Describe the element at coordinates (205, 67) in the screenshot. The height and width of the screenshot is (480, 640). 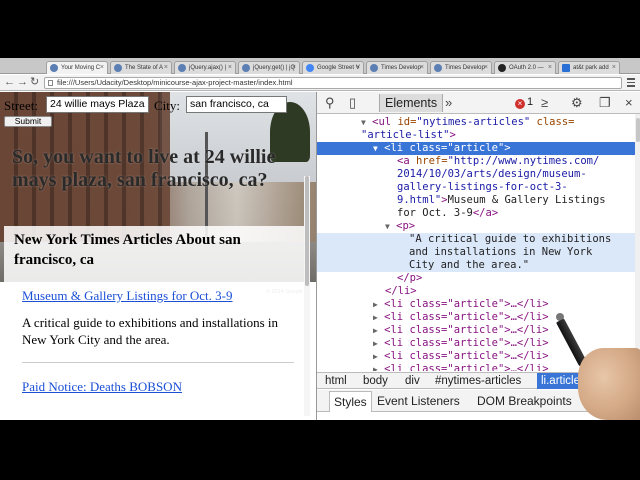
I see `tab-jquery-ajax: jQuery.ajax() | ×` at that location.